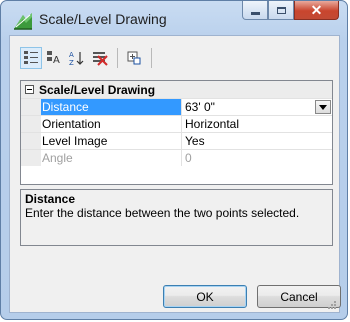 Image resolution: width=350 pixels, height=322 pixels. I want to click on property-toolbar: A A Z, so click(88, 58).